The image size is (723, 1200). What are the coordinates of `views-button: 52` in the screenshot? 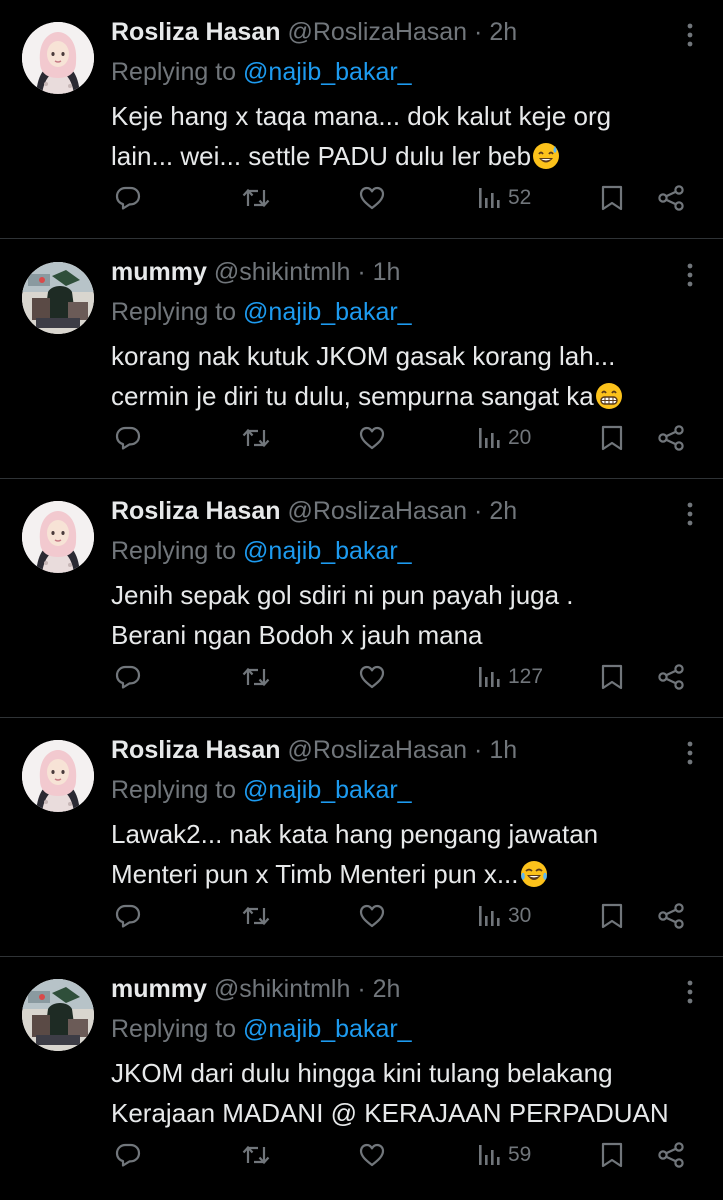 It's located at (504, 198).